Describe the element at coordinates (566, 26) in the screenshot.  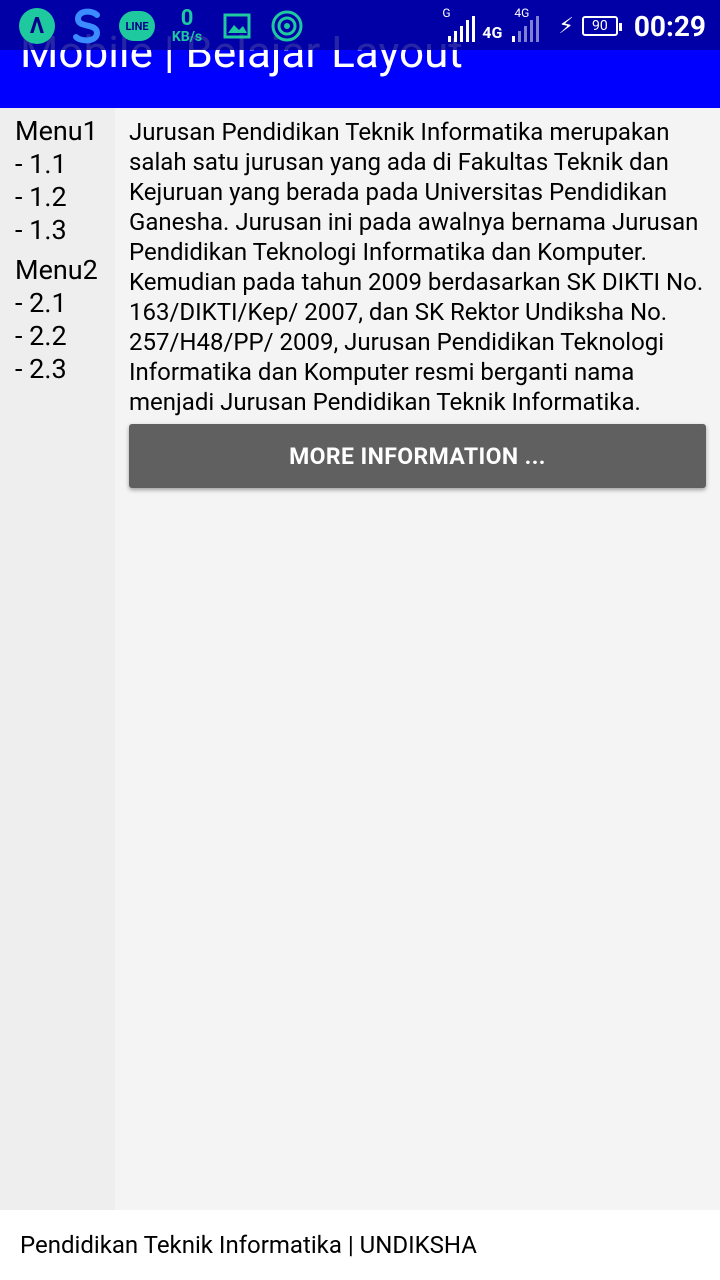
I see `charging-icon: ⚡` at that location.